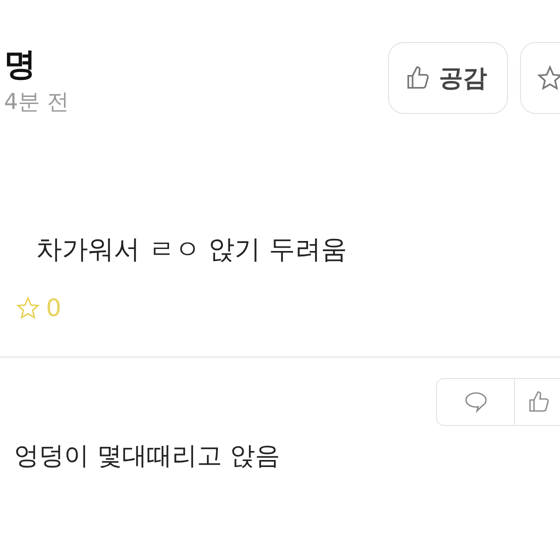 The height and width of the screenshot is (560, 560). Describe the element at coordinates (54, 308) in the screenshot. I see `star-count: 0` at that location.